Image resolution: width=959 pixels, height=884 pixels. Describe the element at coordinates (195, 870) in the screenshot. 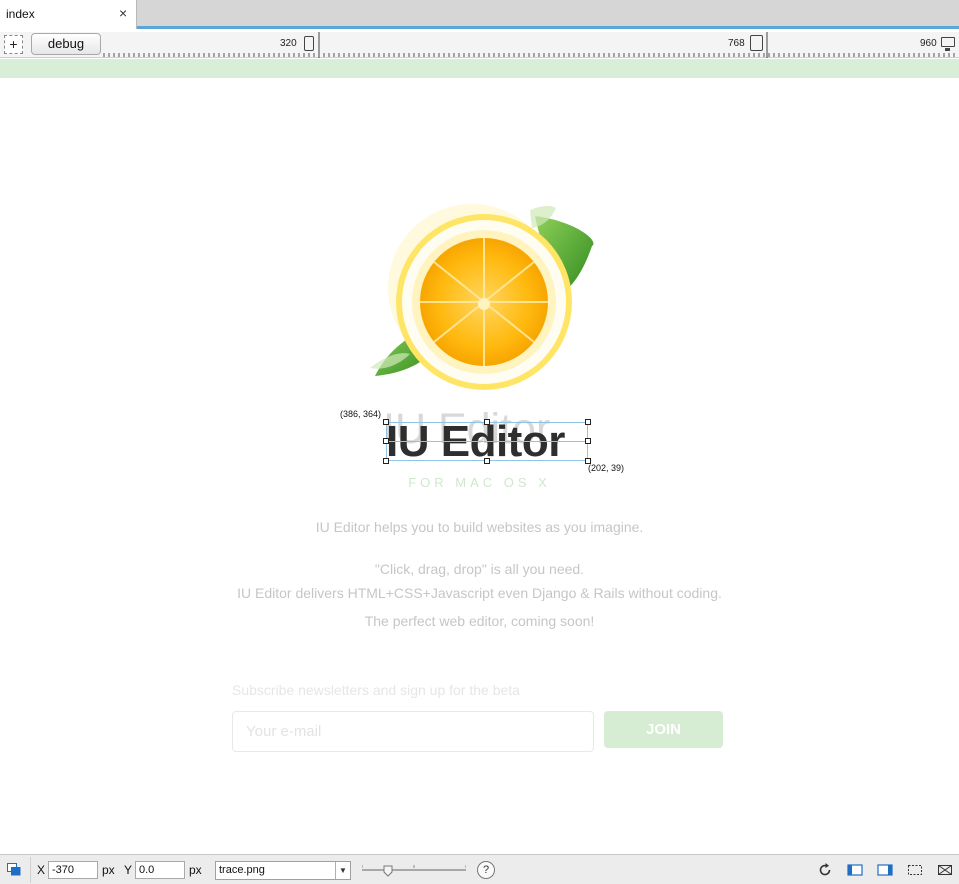

I see `y-unit-label: px` at that location.